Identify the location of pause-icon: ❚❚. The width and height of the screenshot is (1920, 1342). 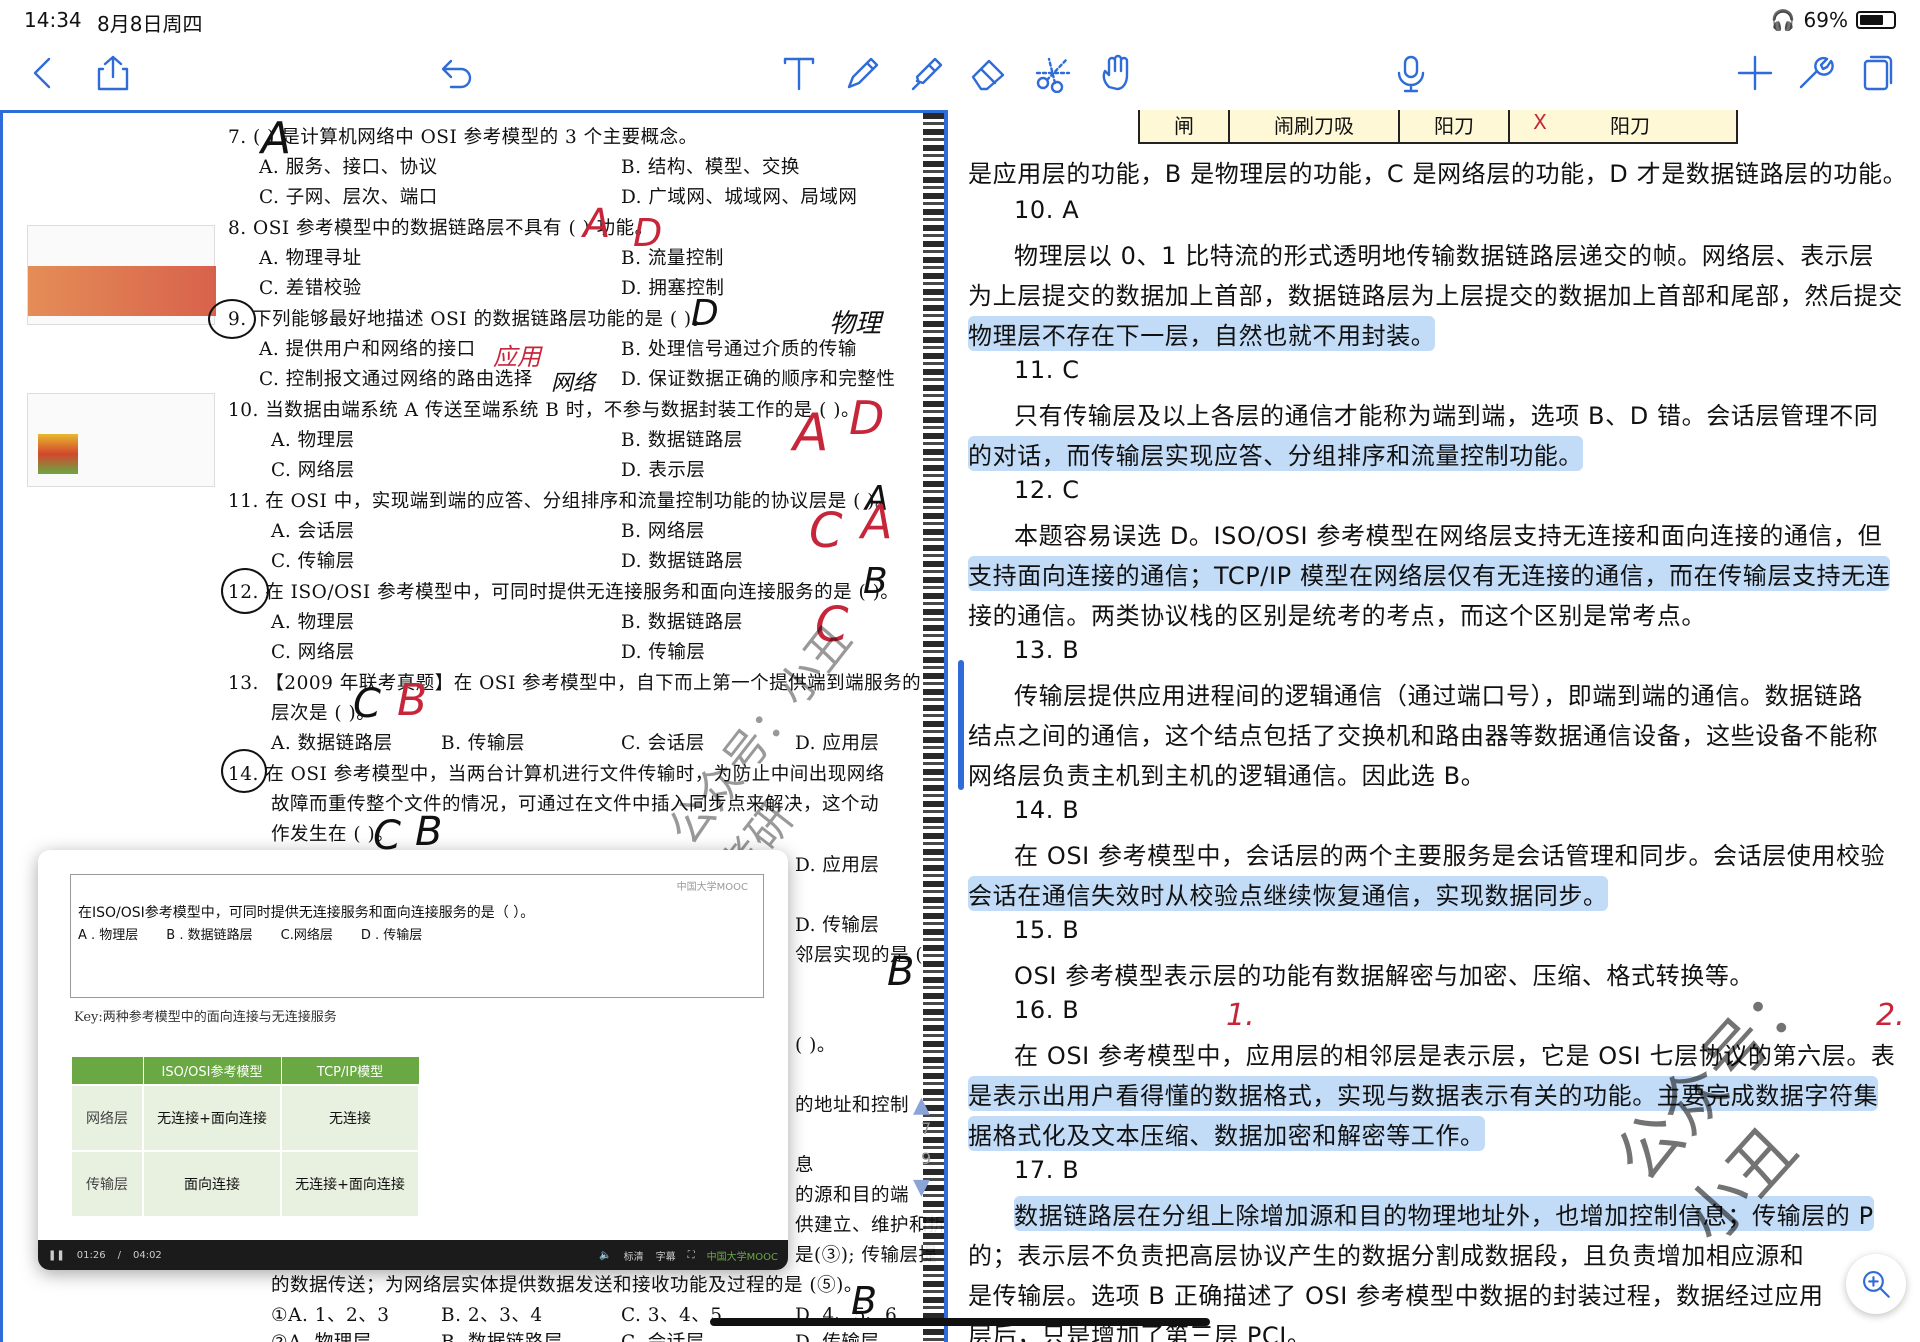
(56, 1255).